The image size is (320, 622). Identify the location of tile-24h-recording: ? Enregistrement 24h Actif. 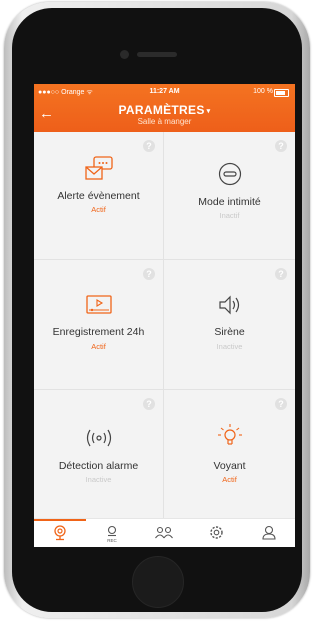
(99, 325).